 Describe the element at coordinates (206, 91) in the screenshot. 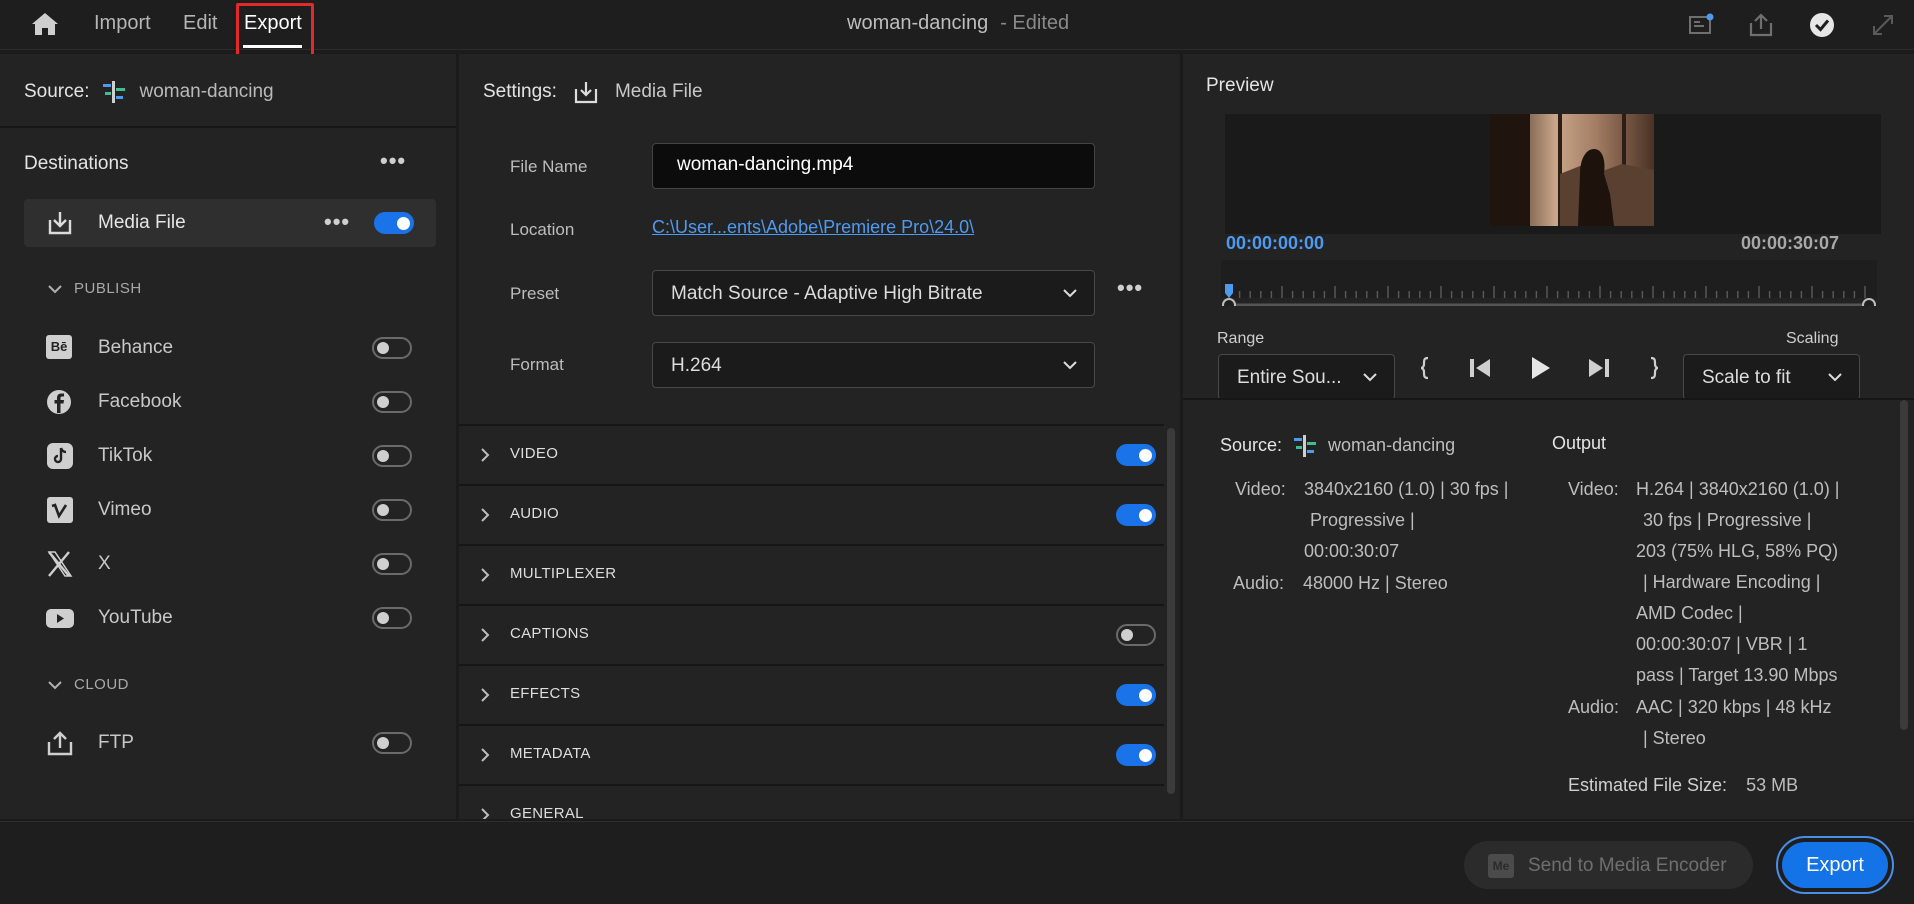

I see `source-name: woman-dancing` at that location.